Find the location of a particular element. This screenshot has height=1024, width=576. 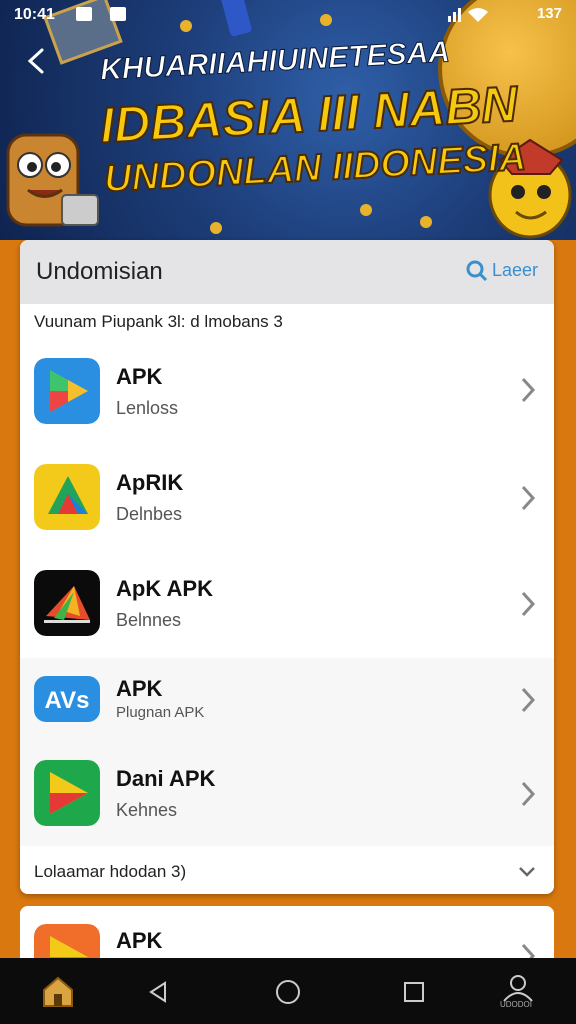

status-bar: 10:41 137 is located at coordinates (288, 15).